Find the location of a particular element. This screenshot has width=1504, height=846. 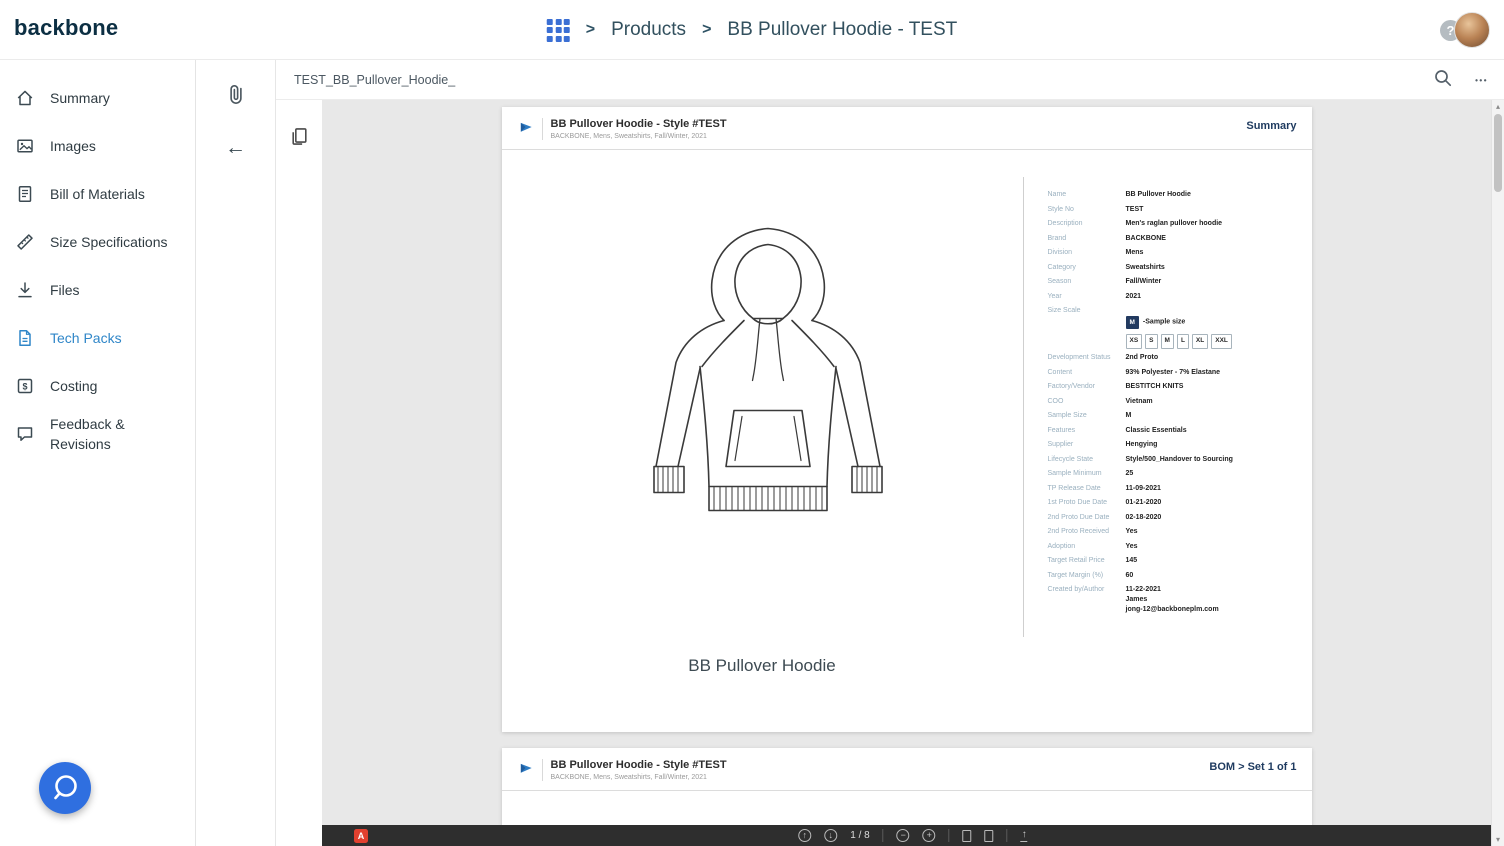

property-label: Division is located at coordinates (1060, 252).